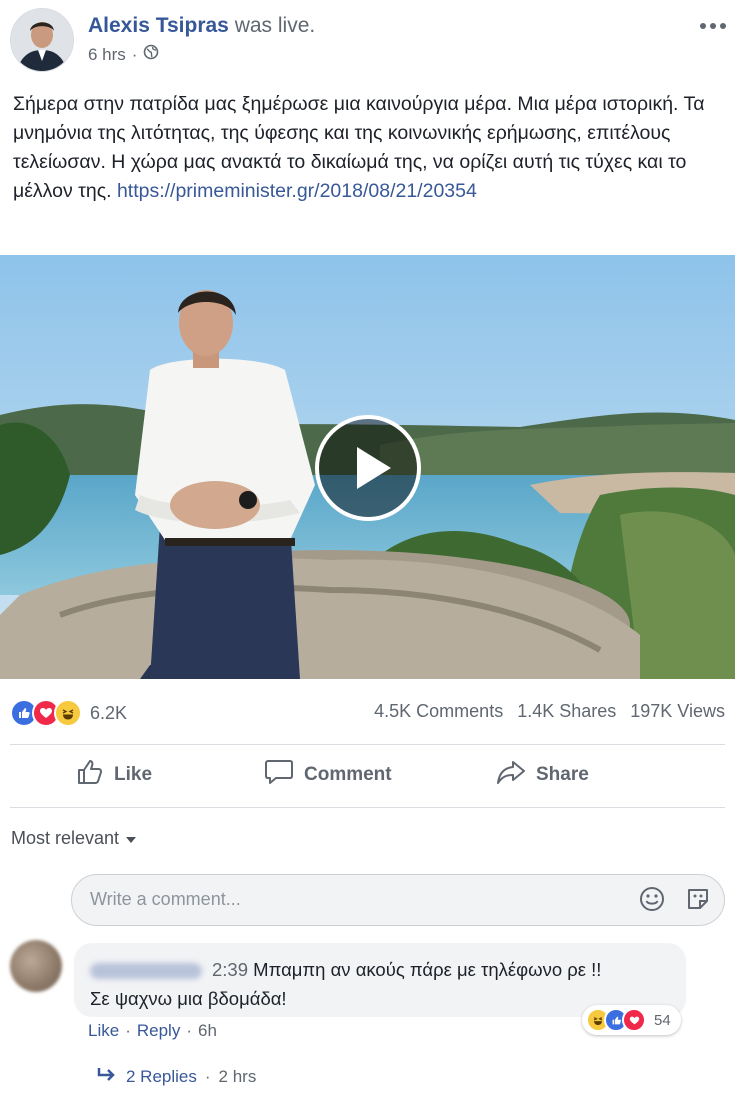  What do you see at coordinates (562, 774) in the screenshot?
I see `share-label: Share` at bounding box center [562, 774].